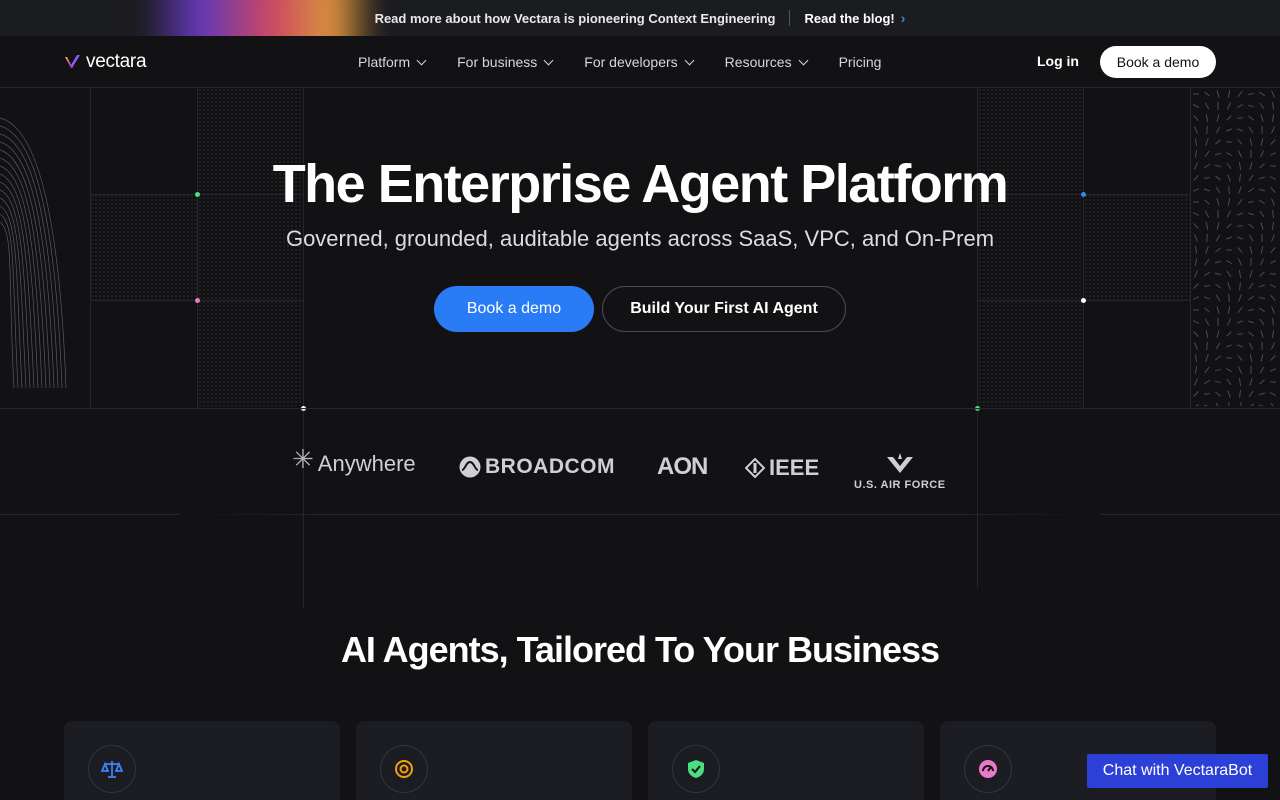 The image size is (1280, 800). I want to click on customer-logo-air-force: U.S. AIR FORCE, so click(900, 472).